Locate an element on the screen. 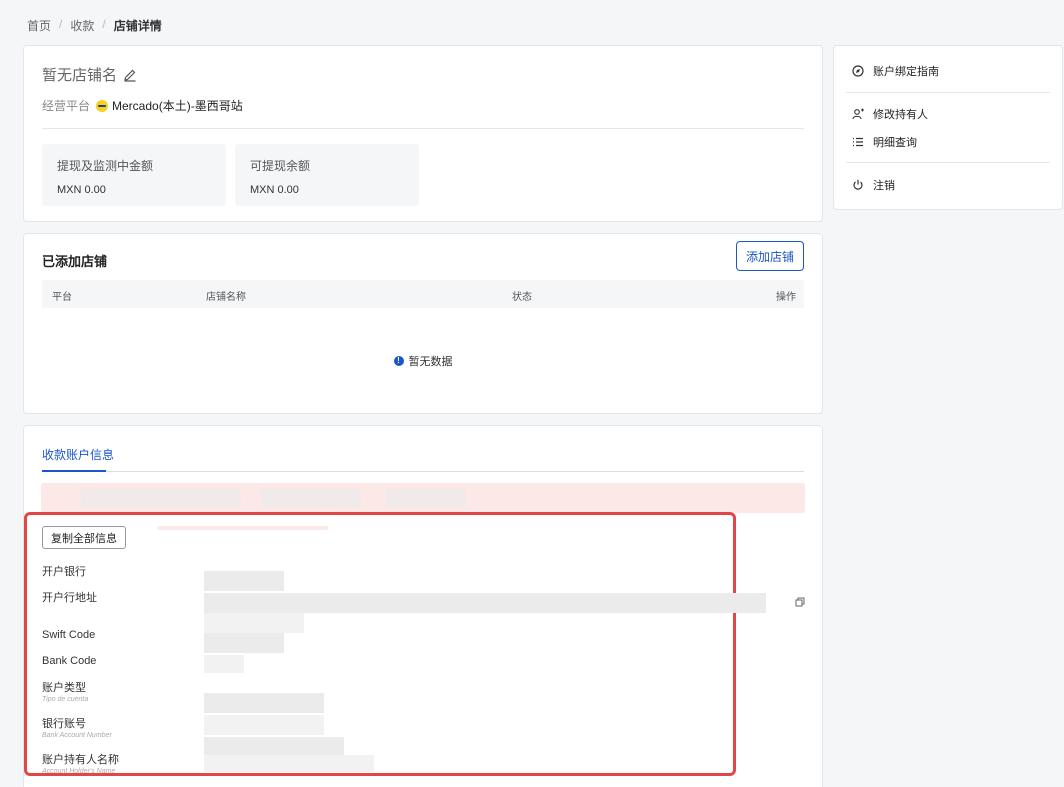 This screenshot has width=1064, height=787. field-account-number: 银行账号 Bank Account Number is located at coordinates (77, 727).